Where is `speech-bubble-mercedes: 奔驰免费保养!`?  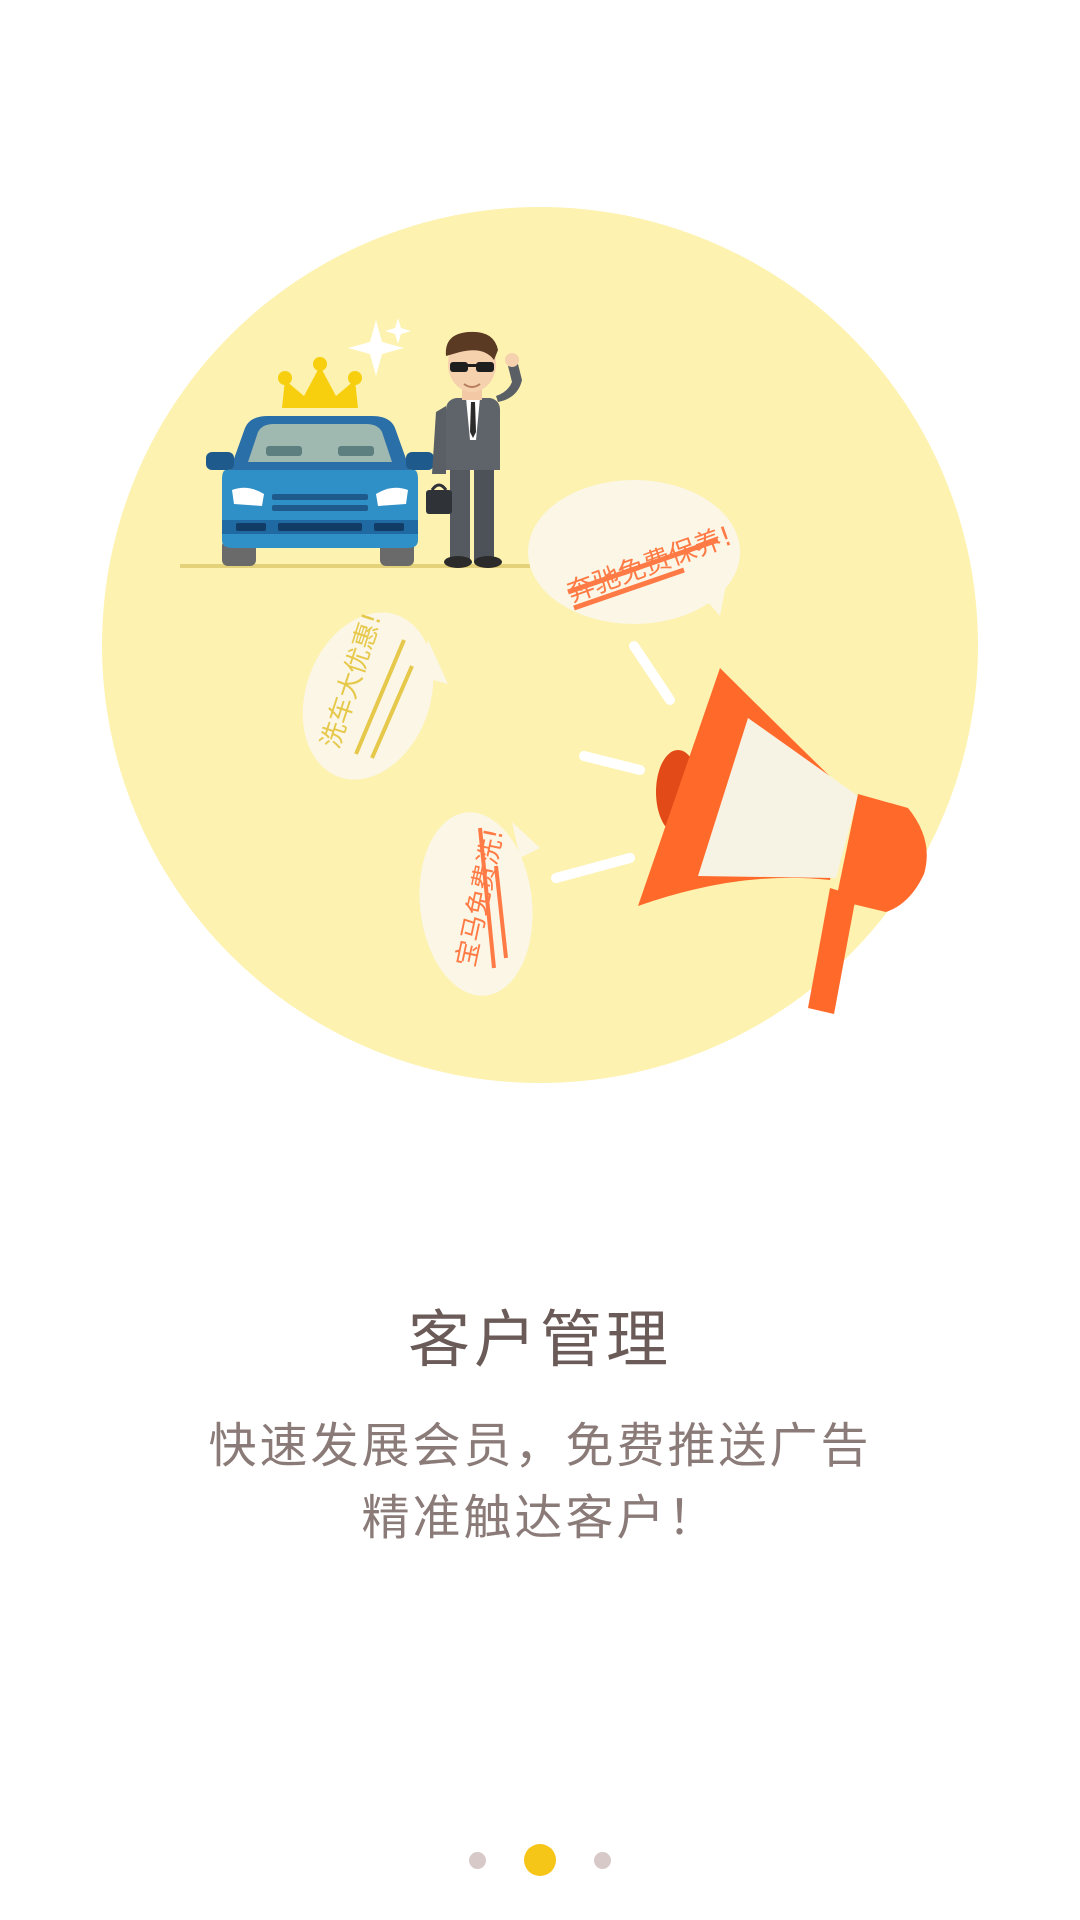
speech-bubble-mercedes: 奔驰免费保养! is located at coordinates (634, 552).